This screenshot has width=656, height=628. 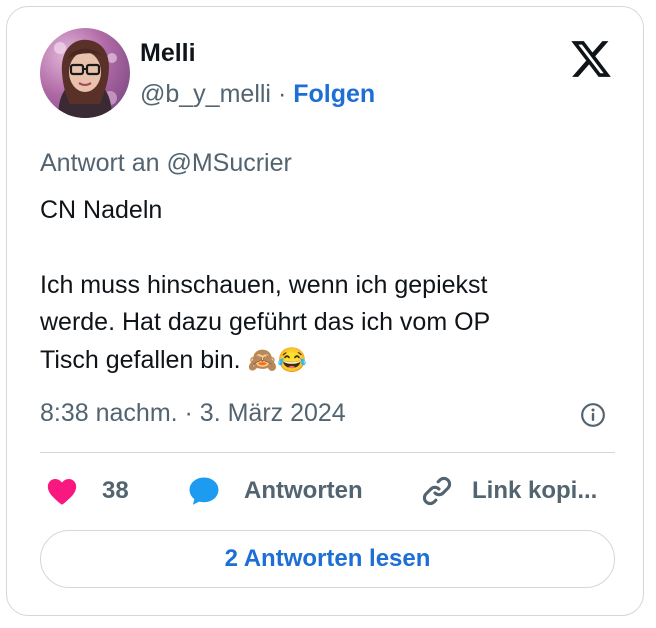 I want to click on x-logo-icon, so click(x=591, y=59).